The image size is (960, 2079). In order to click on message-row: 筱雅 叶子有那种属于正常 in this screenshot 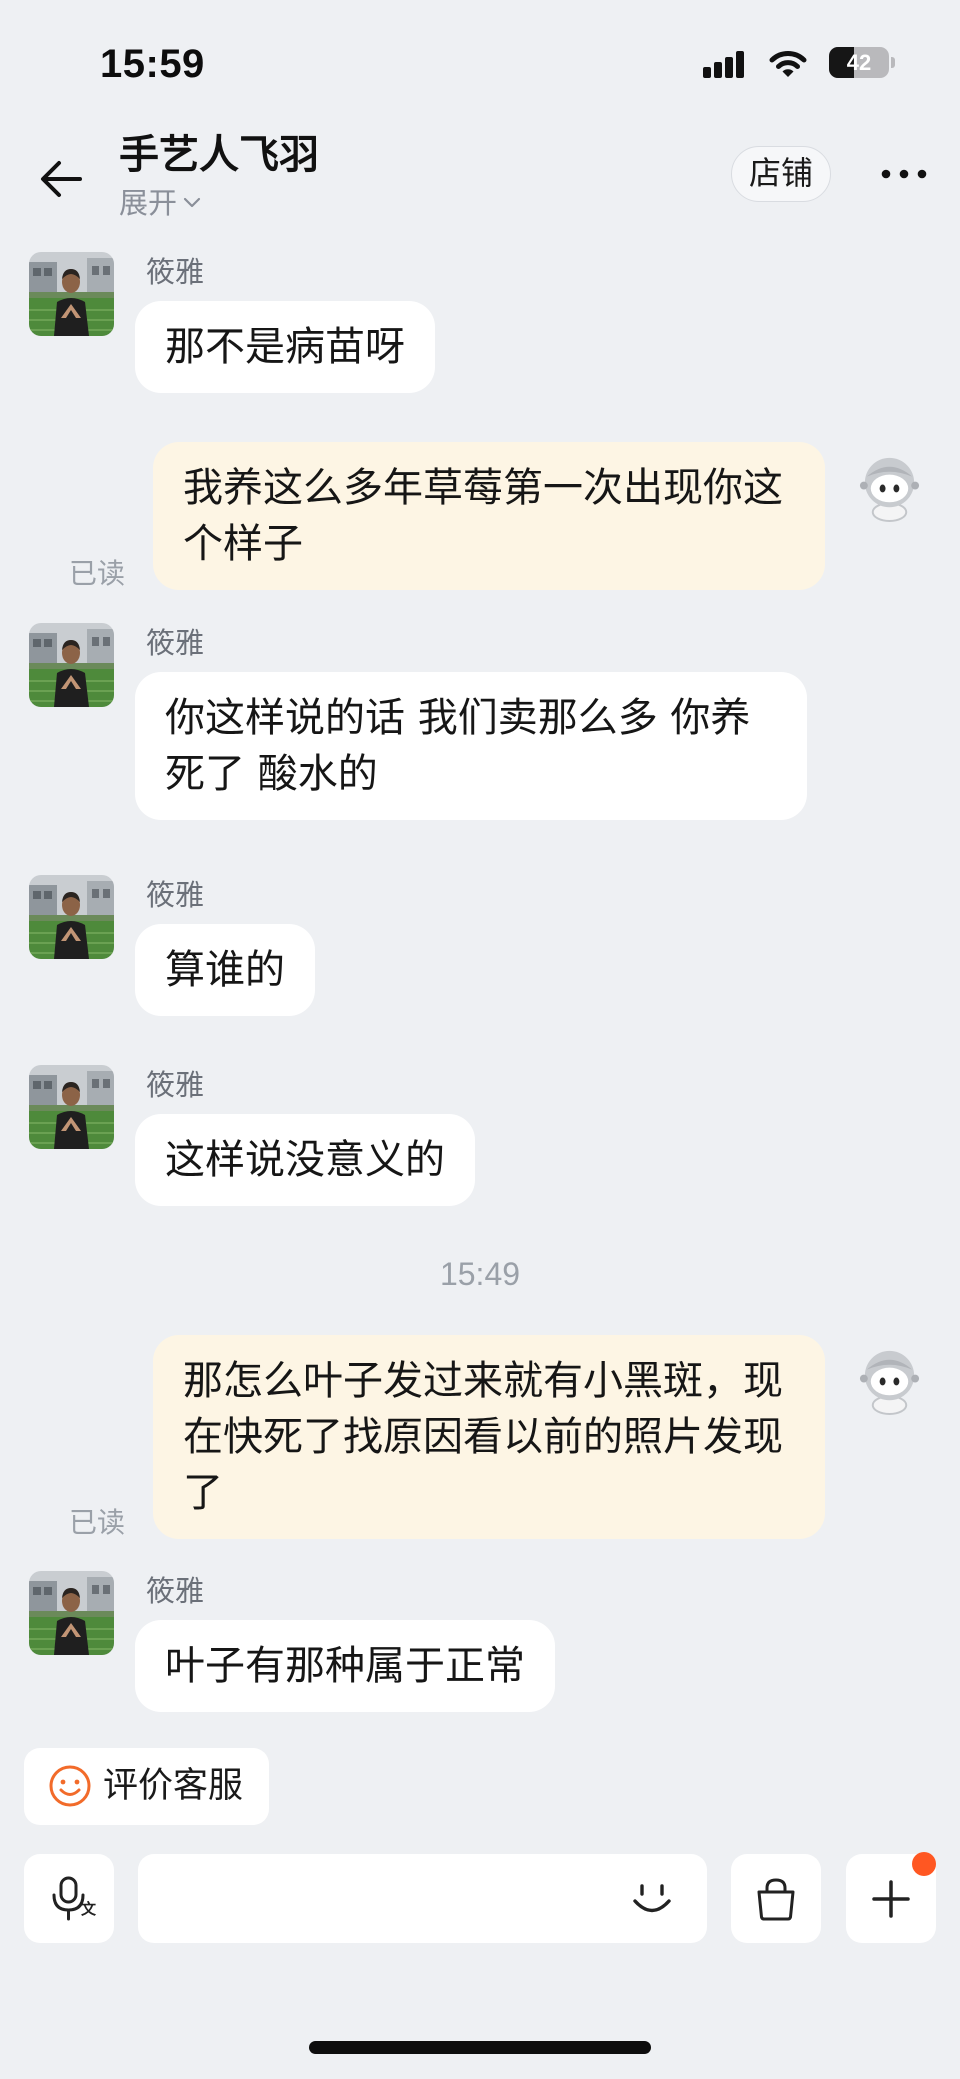, I will do `click(480, 1641)`.